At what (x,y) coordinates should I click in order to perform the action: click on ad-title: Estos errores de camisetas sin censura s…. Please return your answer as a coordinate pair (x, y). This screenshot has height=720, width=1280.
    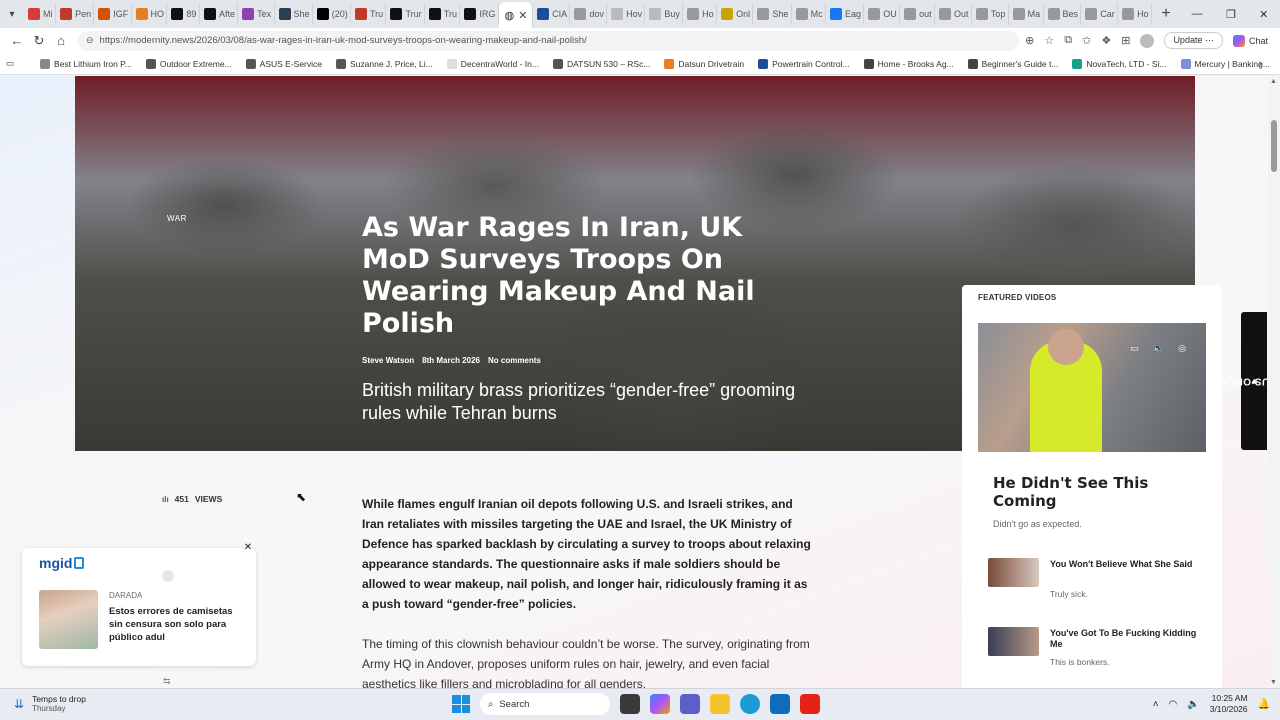
    Looking at the image, I should click on (176, 624).